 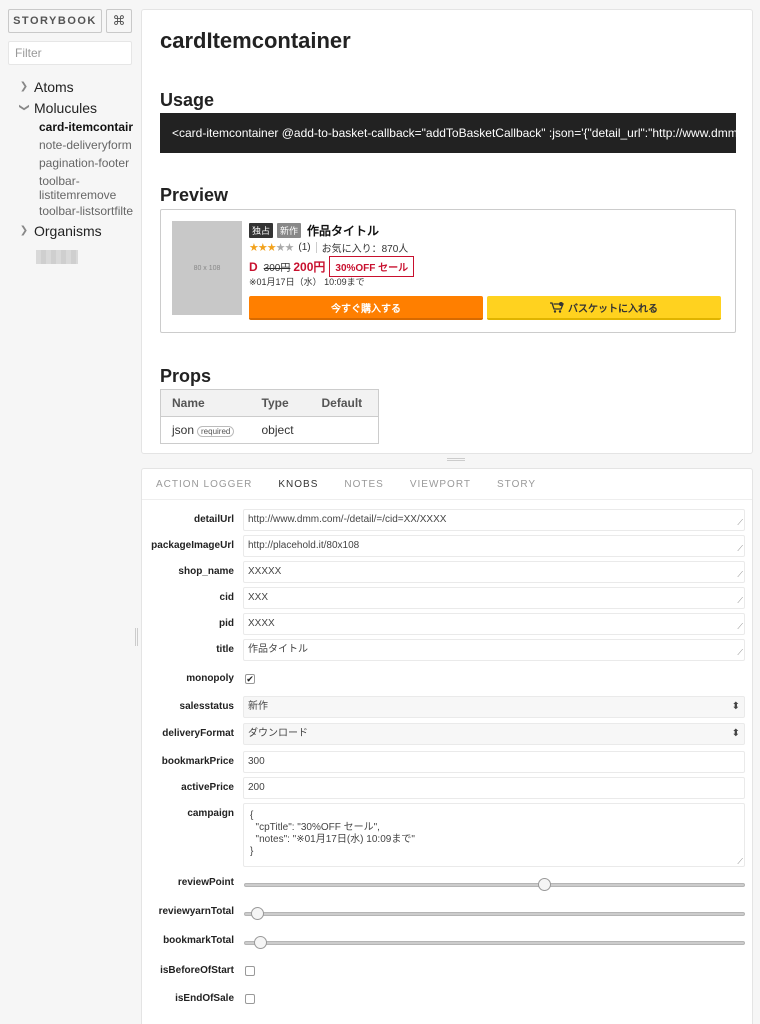 I want to click on add-to-basket-button: バスケットに入れる, so click(x=604, y=308).